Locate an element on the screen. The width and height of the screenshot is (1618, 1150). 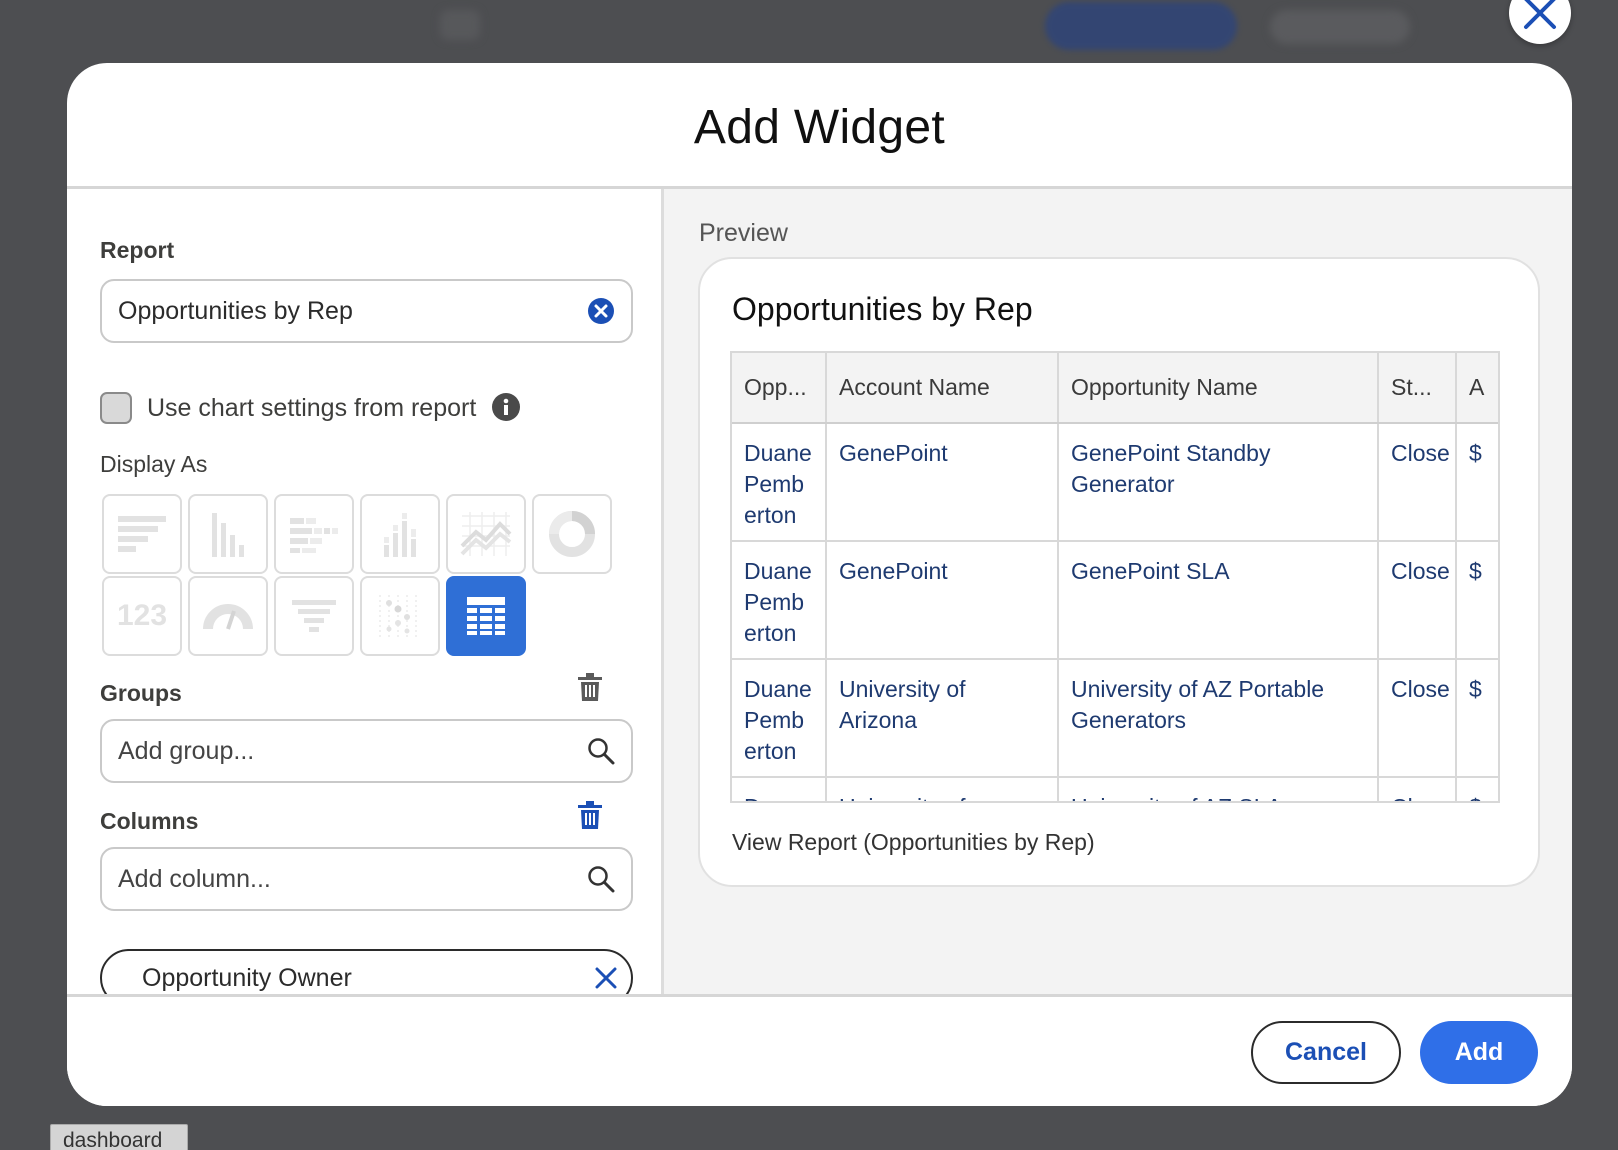
info-button is located at coordinates (506, 407).